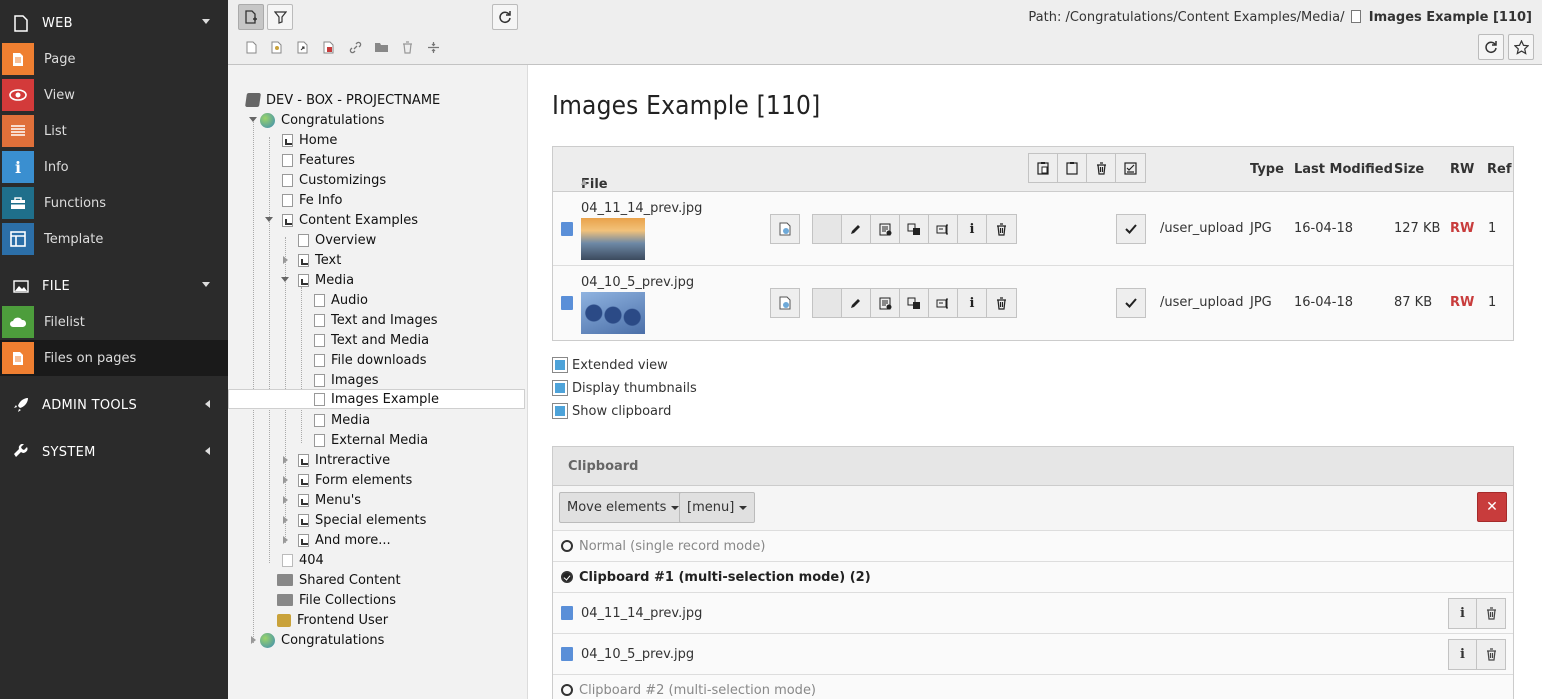  I want to click on module-filelist: Filelist, so click(114, 322).